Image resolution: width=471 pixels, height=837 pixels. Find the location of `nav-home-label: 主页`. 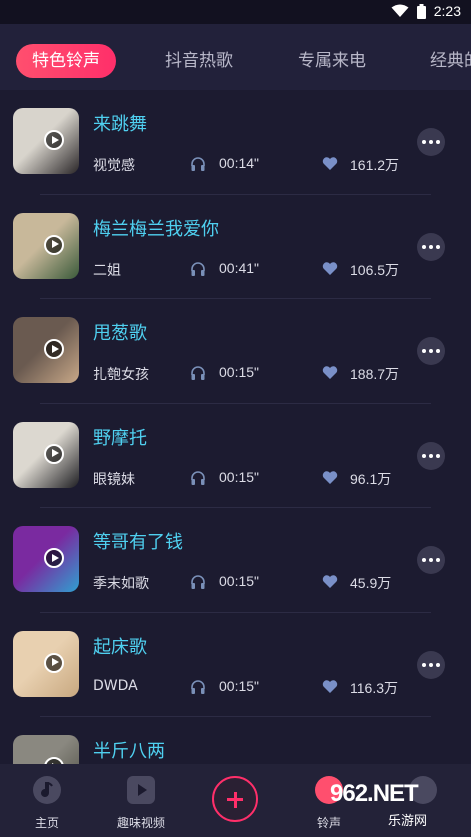

nav-home-label: 主页 is located at coordinates (46, 823).